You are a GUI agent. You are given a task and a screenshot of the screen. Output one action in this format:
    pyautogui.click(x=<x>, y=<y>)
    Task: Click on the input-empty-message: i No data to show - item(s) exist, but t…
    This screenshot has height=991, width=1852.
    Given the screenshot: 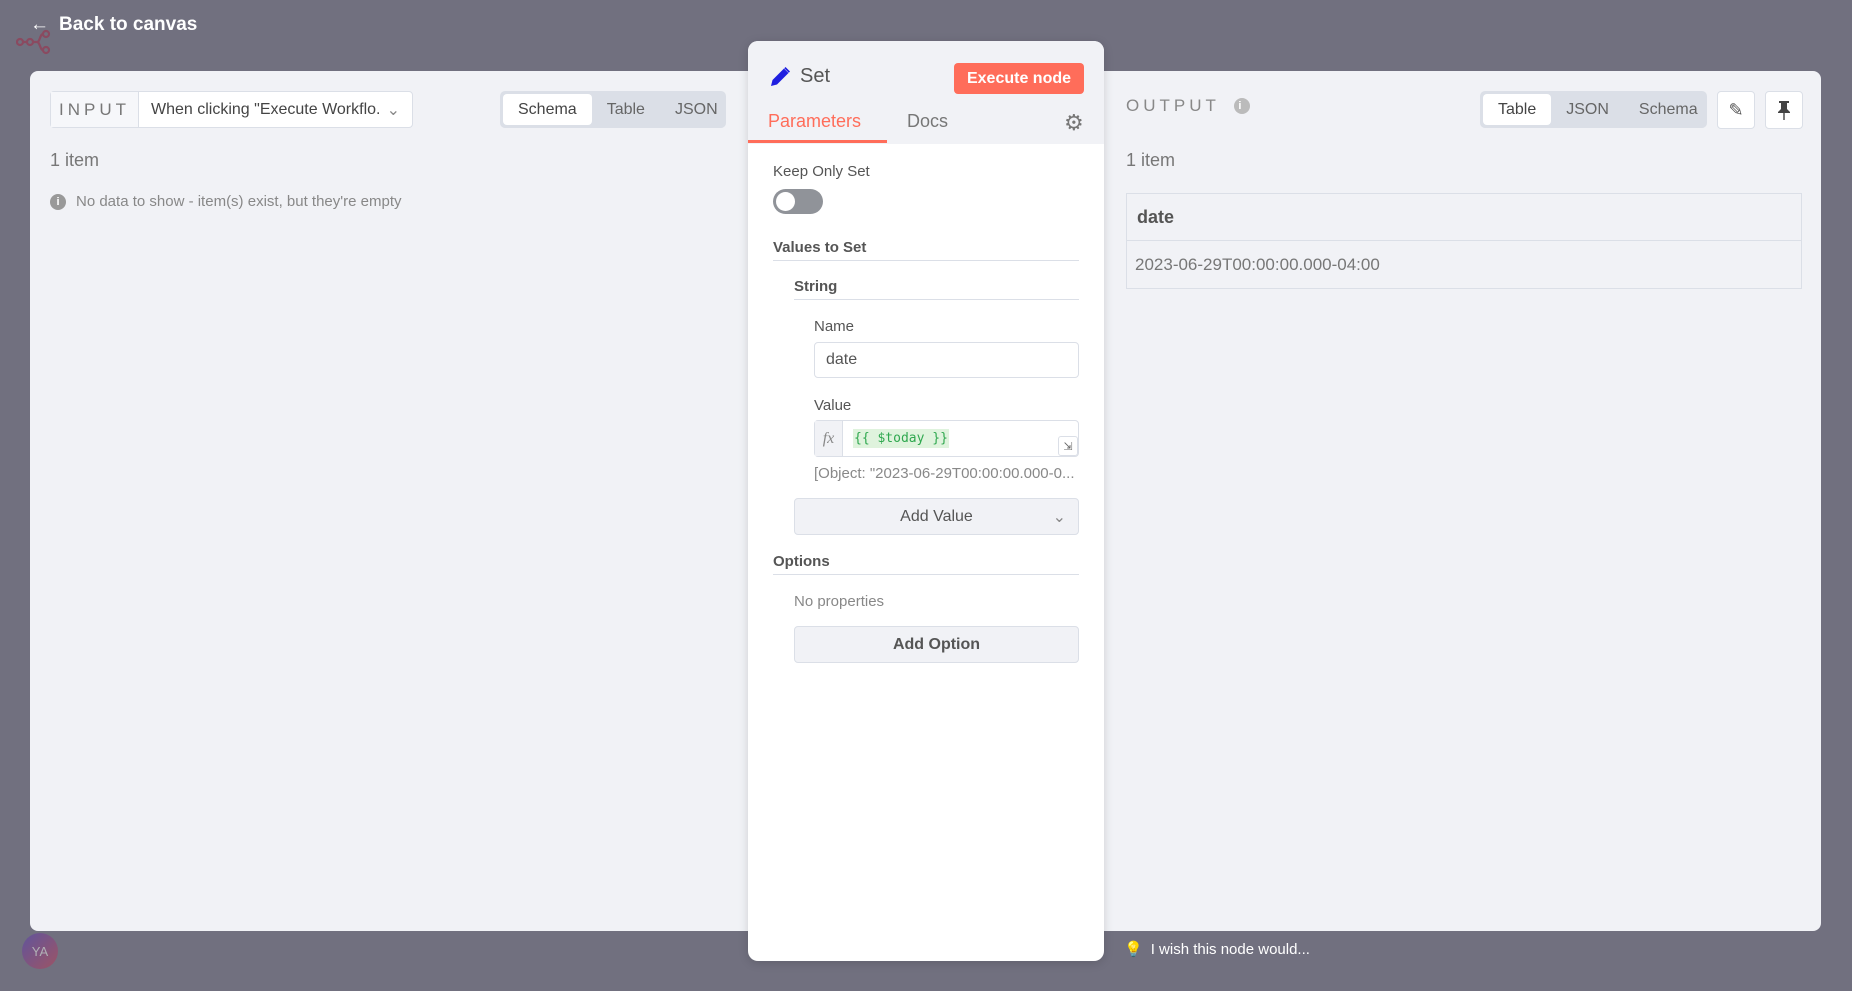 What is the action you would take?
    pyautogui.click(x=226, y=201)
    